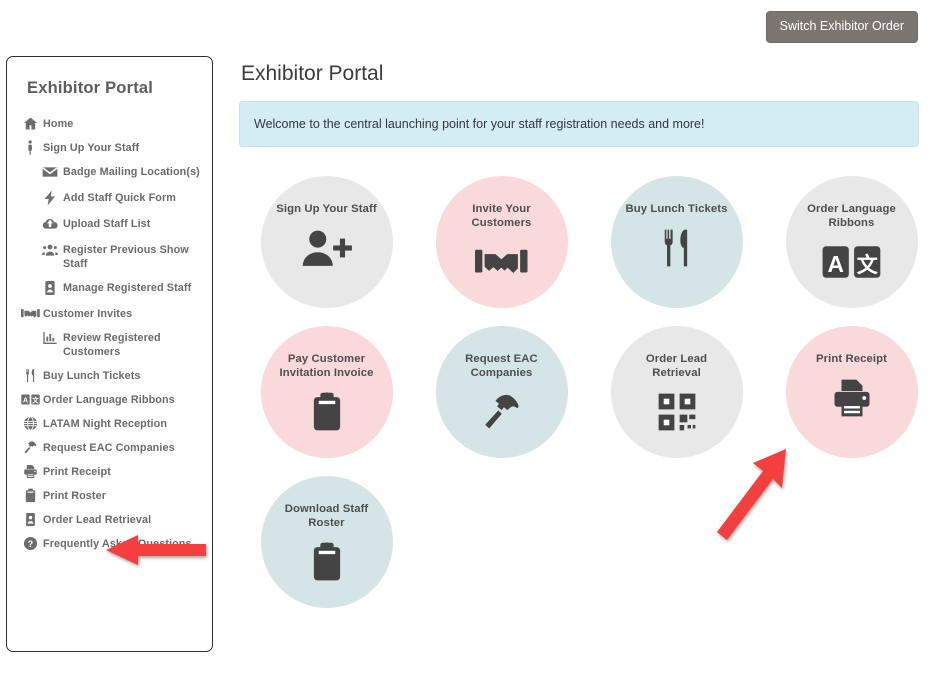 The height and width of the screenshot is (678, 936). Describe the element at coordinates (111, 123) in the screenshot. I see `sidebar-item-home: Home` at that location.